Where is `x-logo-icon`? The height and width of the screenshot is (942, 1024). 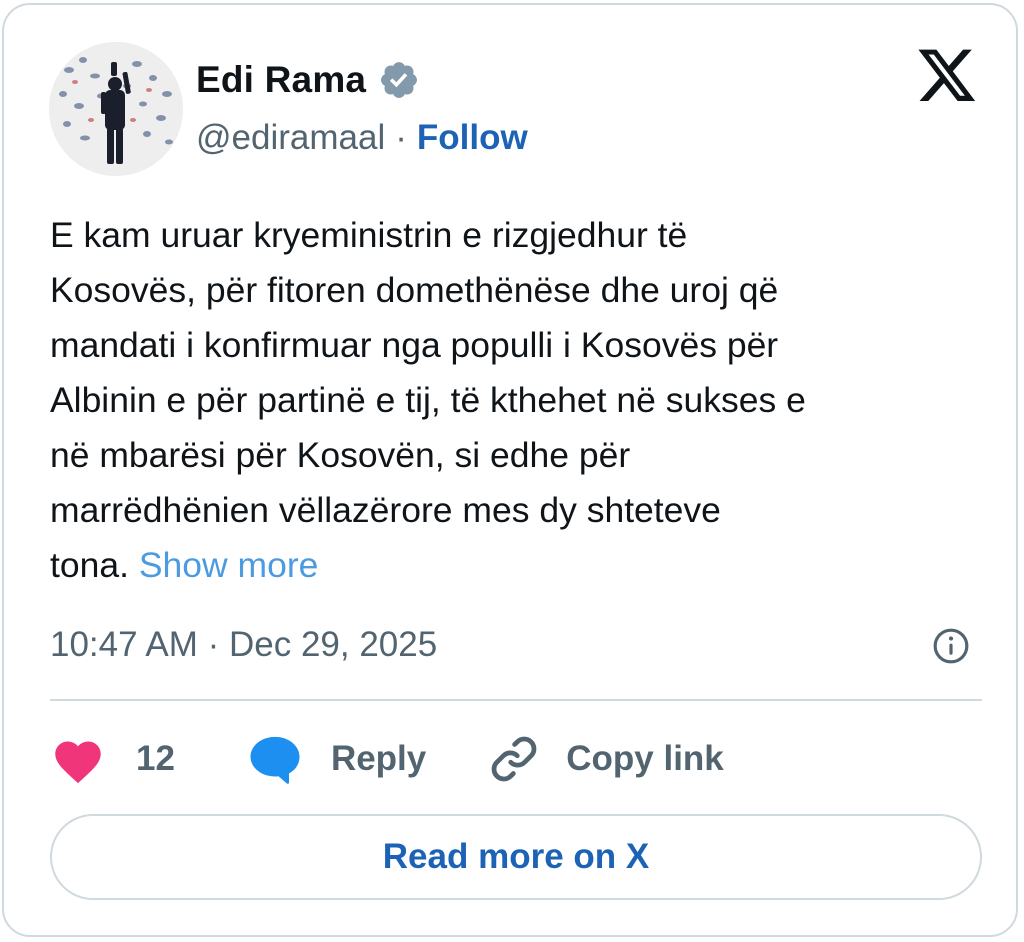
x-logo-icon is located at coordinates (947, 78).